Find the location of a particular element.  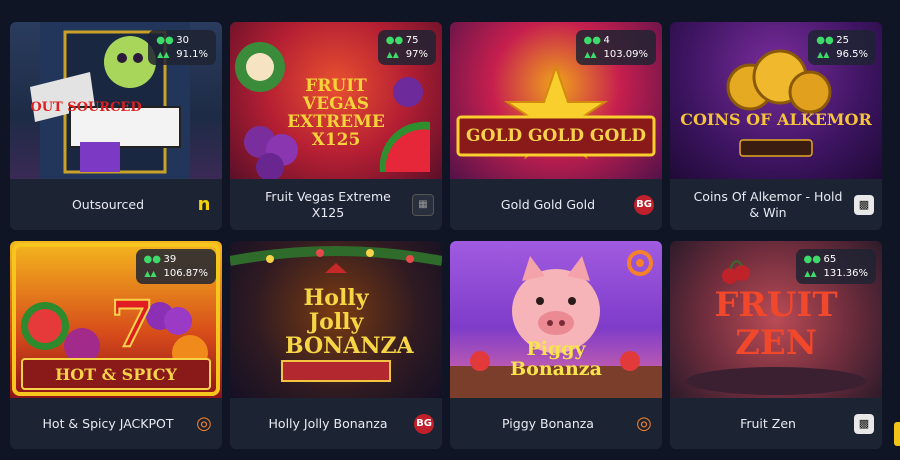

game-art-title: FRUIT ZEN is located at coordinates (776, 324).